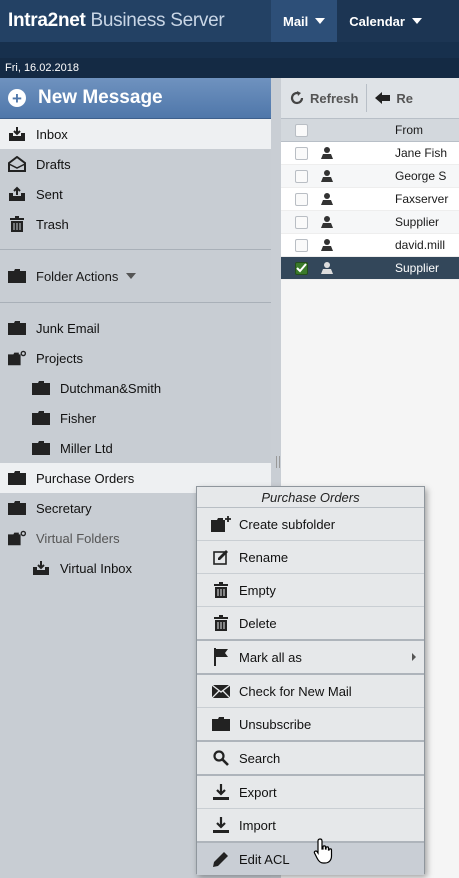 The image size is (459, 878). I want to click on table-row: Jane Fish, so click(370, 153).